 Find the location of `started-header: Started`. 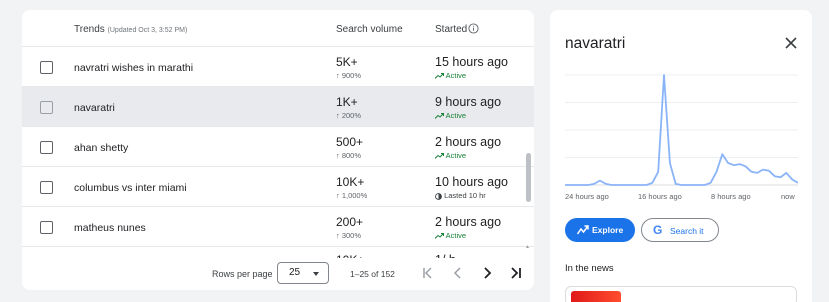

started-header: Started is located at coordinates (451, 29).